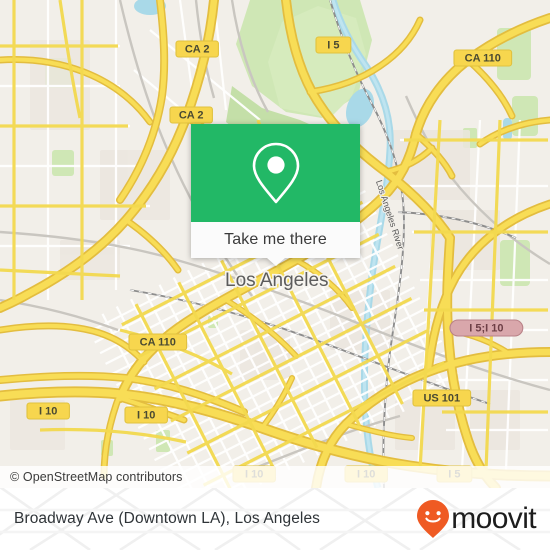  Describe the element at coordinates (96, 477) in the screenshot. I see `attribution-text: © OpenStreetMap contributors` at that location.